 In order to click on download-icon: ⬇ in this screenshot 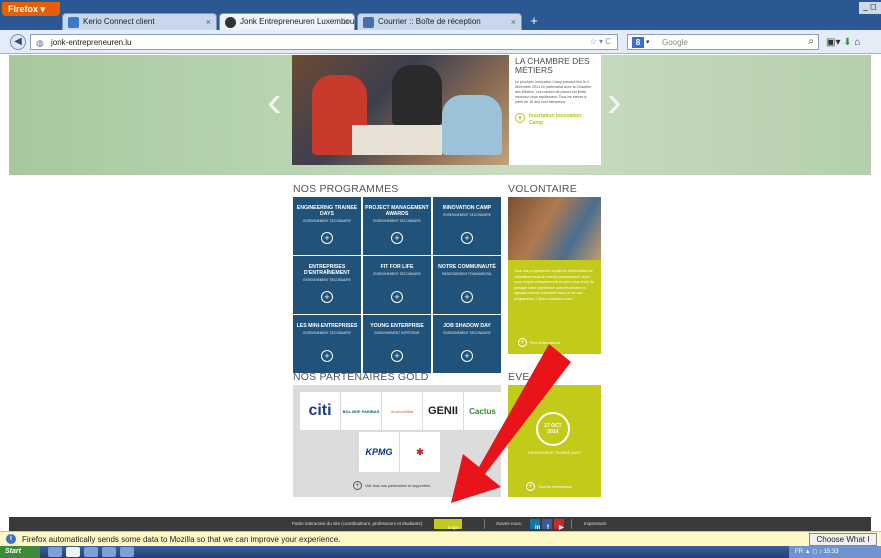, I will do `click(847, 42)`.